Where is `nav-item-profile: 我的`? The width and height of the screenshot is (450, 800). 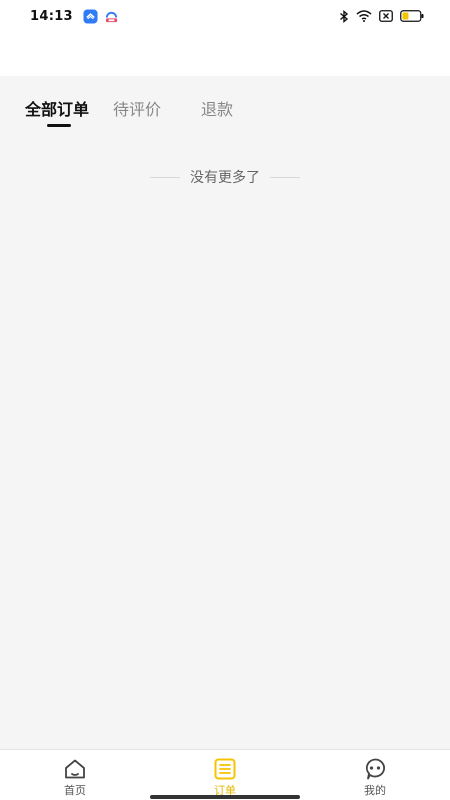 nav-item-profile: 我的 is located at coordinates (375, 775).